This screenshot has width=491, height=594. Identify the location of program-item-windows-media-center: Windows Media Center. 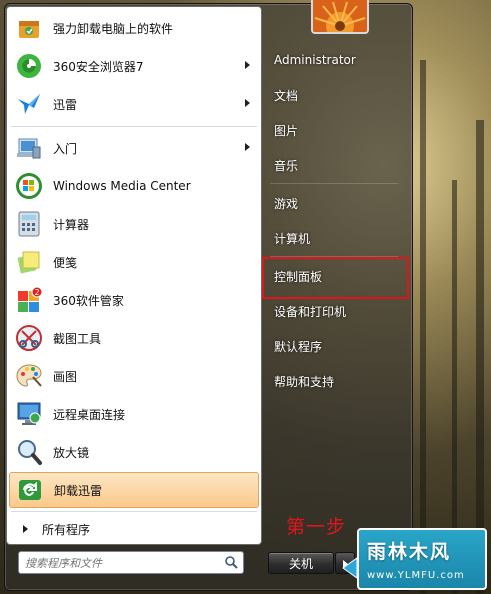
(134, 186).